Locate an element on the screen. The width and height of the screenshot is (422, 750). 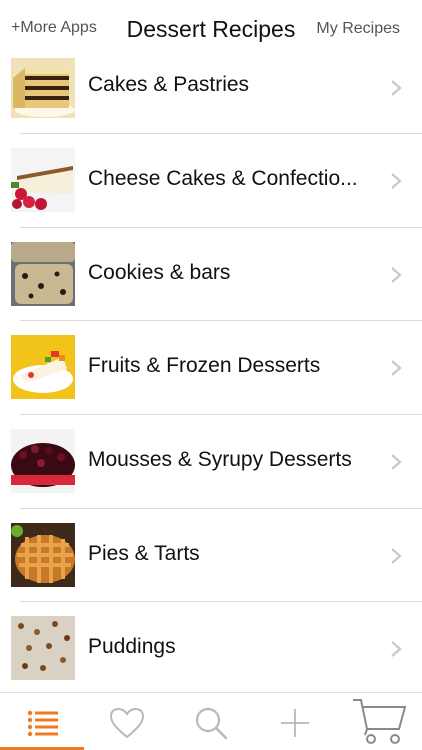
tab-bar is located at coordinates (211, 721).